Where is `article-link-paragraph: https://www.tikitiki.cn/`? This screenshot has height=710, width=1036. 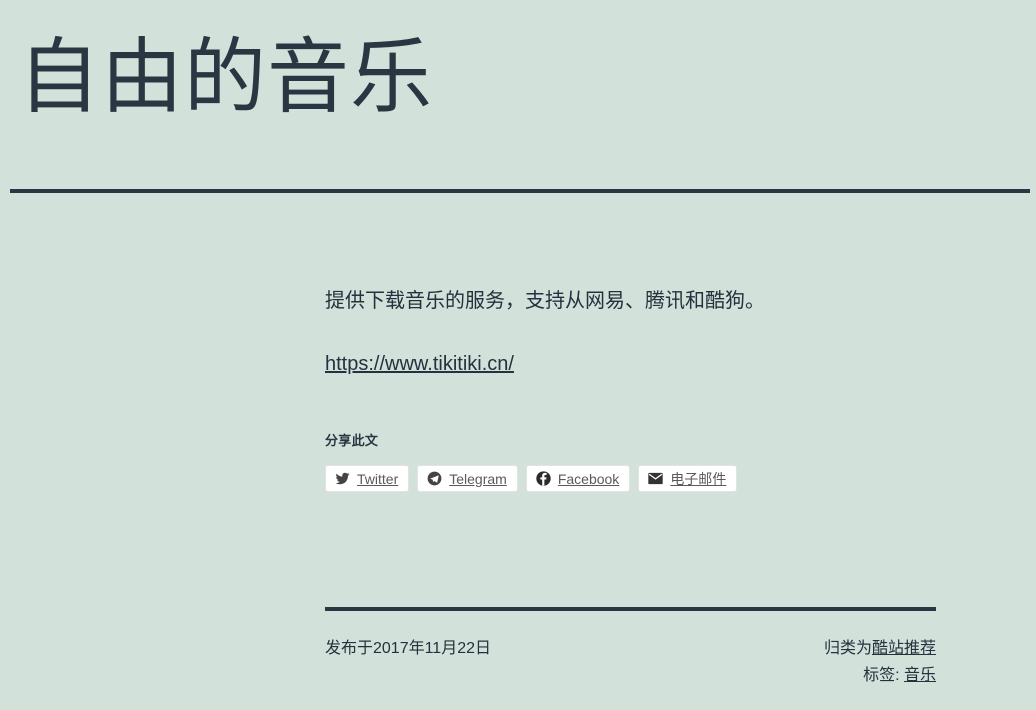 article-link-paragraph: https://www.tikitiki.cn/ is located at coordinates (630, 347).